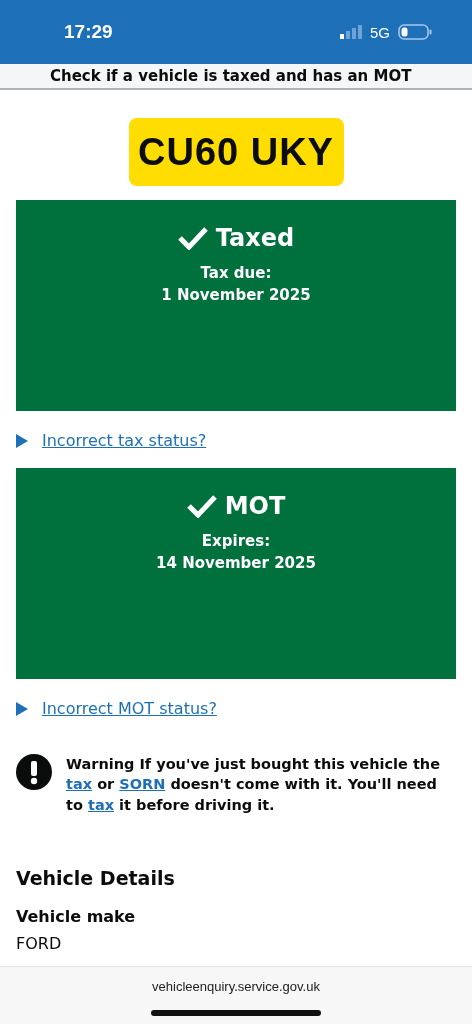  I want to click on battery-icon, so click(415, 32).